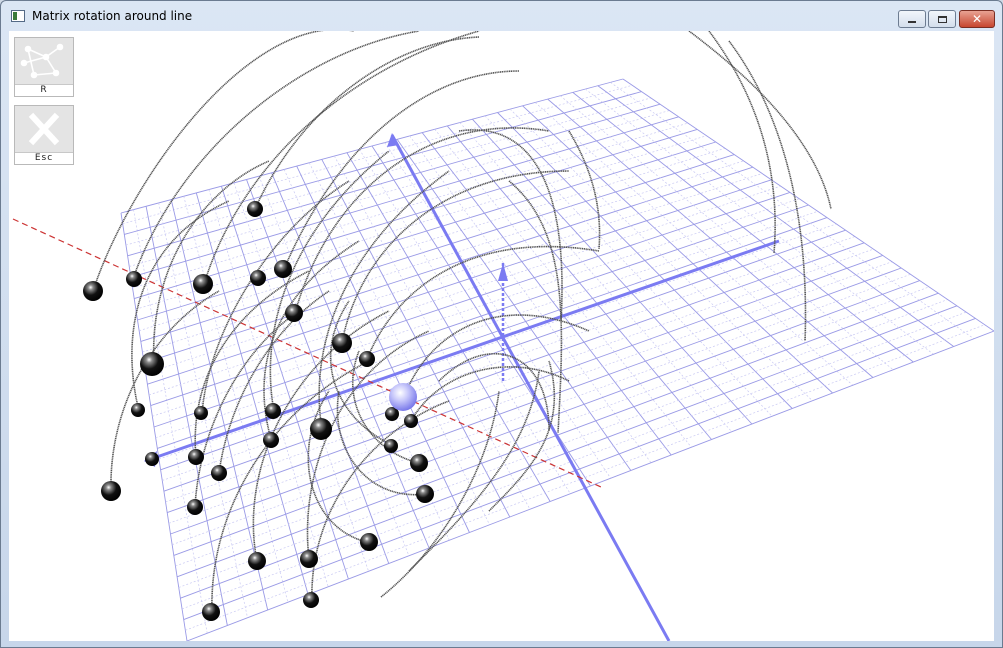 This screenshot has width=1003, height=648. Describe the element at coordinates (501, 16) in the screenshot. I see `title-bar: Matrix rotation around line ✕` at that location.